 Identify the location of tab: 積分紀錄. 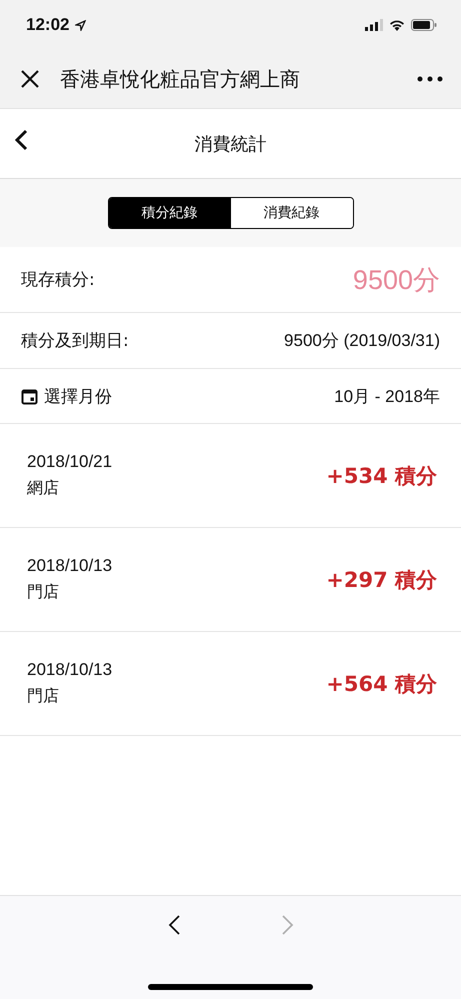
(169, 213).